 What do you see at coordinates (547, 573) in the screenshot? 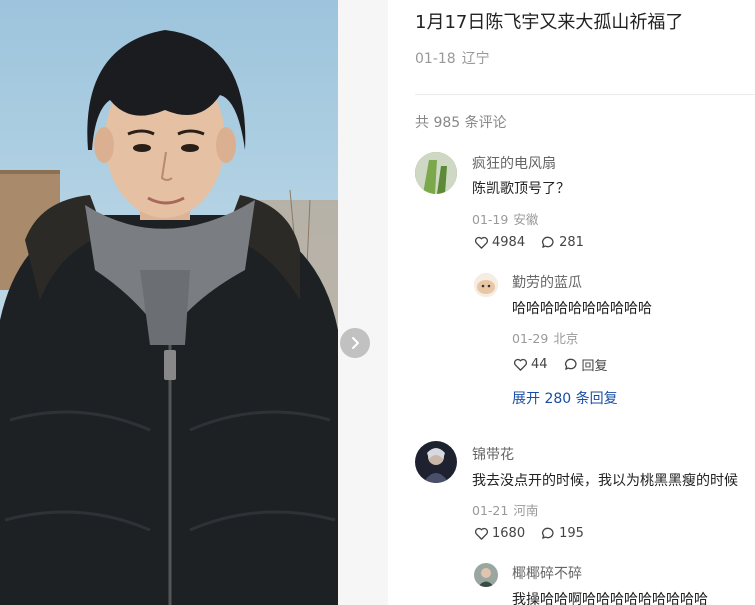
I see `reply-username: 椰椰碎不碎` at bounding box center [547, 573].